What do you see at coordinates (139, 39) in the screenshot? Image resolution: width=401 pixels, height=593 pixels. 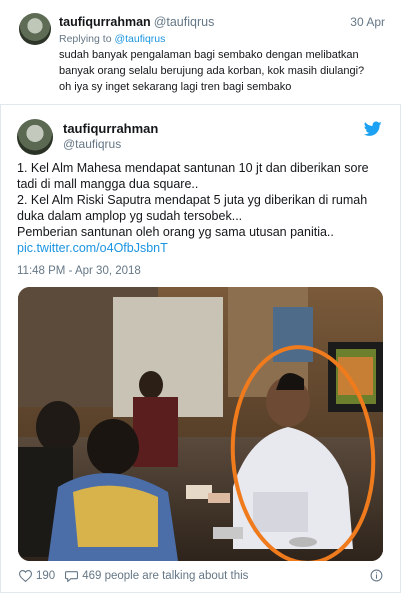 I see `replying-to-link: @taufiqrus` at bounding box center [139, 39].